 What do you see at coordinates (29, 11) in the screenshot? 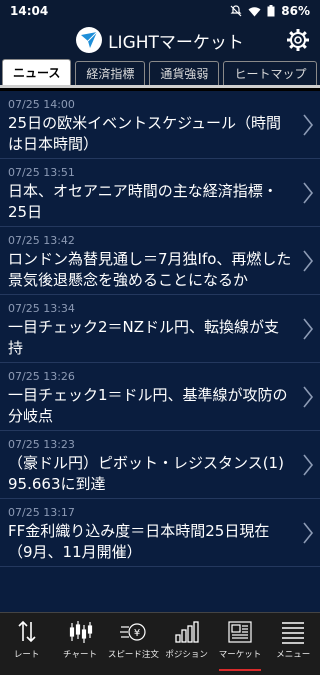
I see `status-time: 14:04` at bounding box center [29, 11].